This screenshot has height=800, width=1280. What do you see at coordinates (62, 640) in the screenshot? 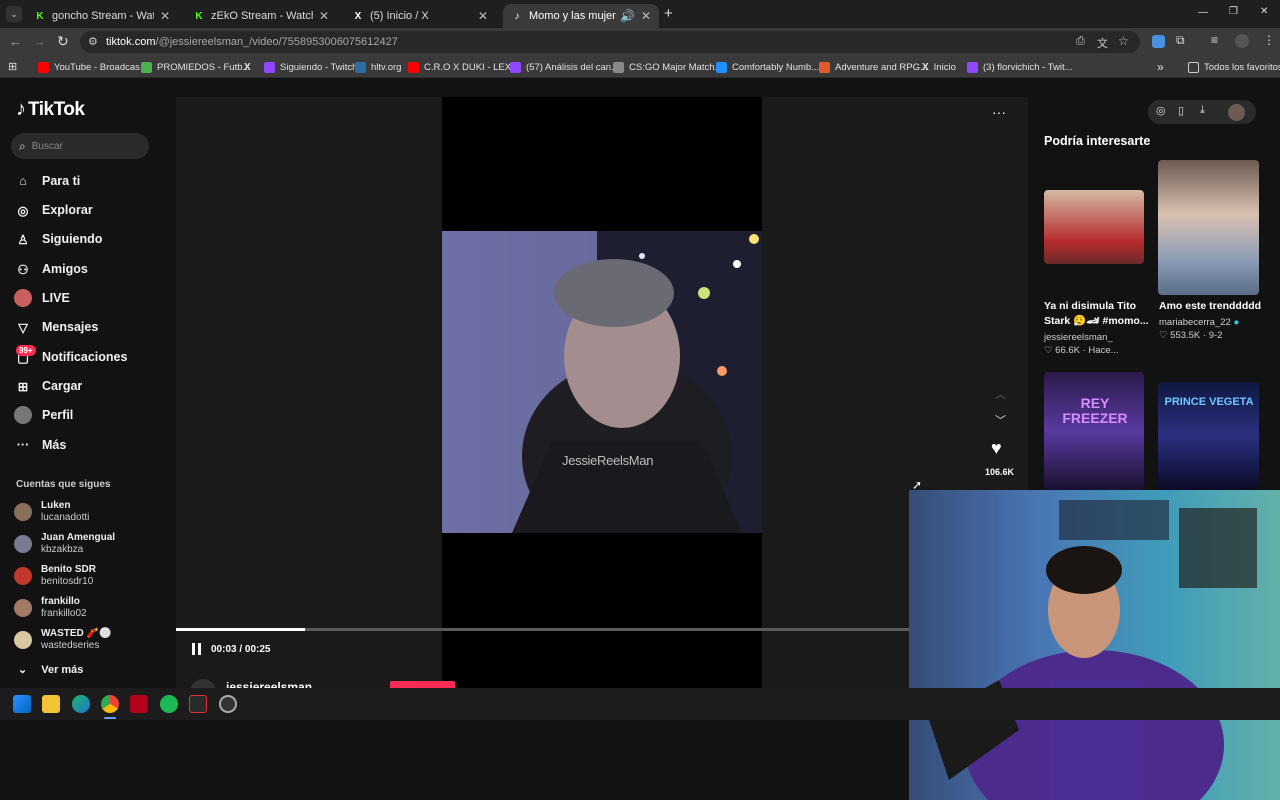
I see `following-account: WASTED 🧨⚪ wastedseries` at bounding box center [62, 640].